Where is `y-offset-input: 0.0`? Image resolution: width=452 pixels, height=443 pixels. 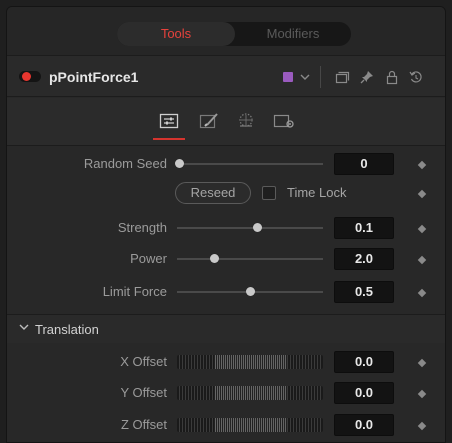
y-offset-input: 0.0 is located at coordinates (364, 393).